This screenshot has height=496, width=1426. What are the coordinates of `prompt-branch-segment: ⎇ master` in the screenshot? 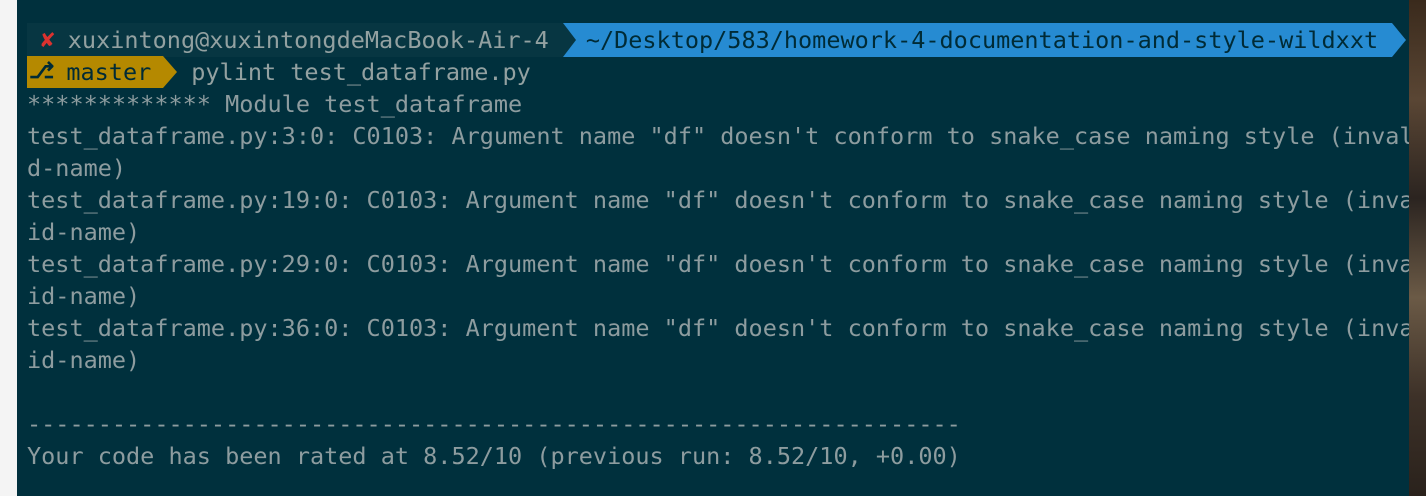 It's located at (95, 72).